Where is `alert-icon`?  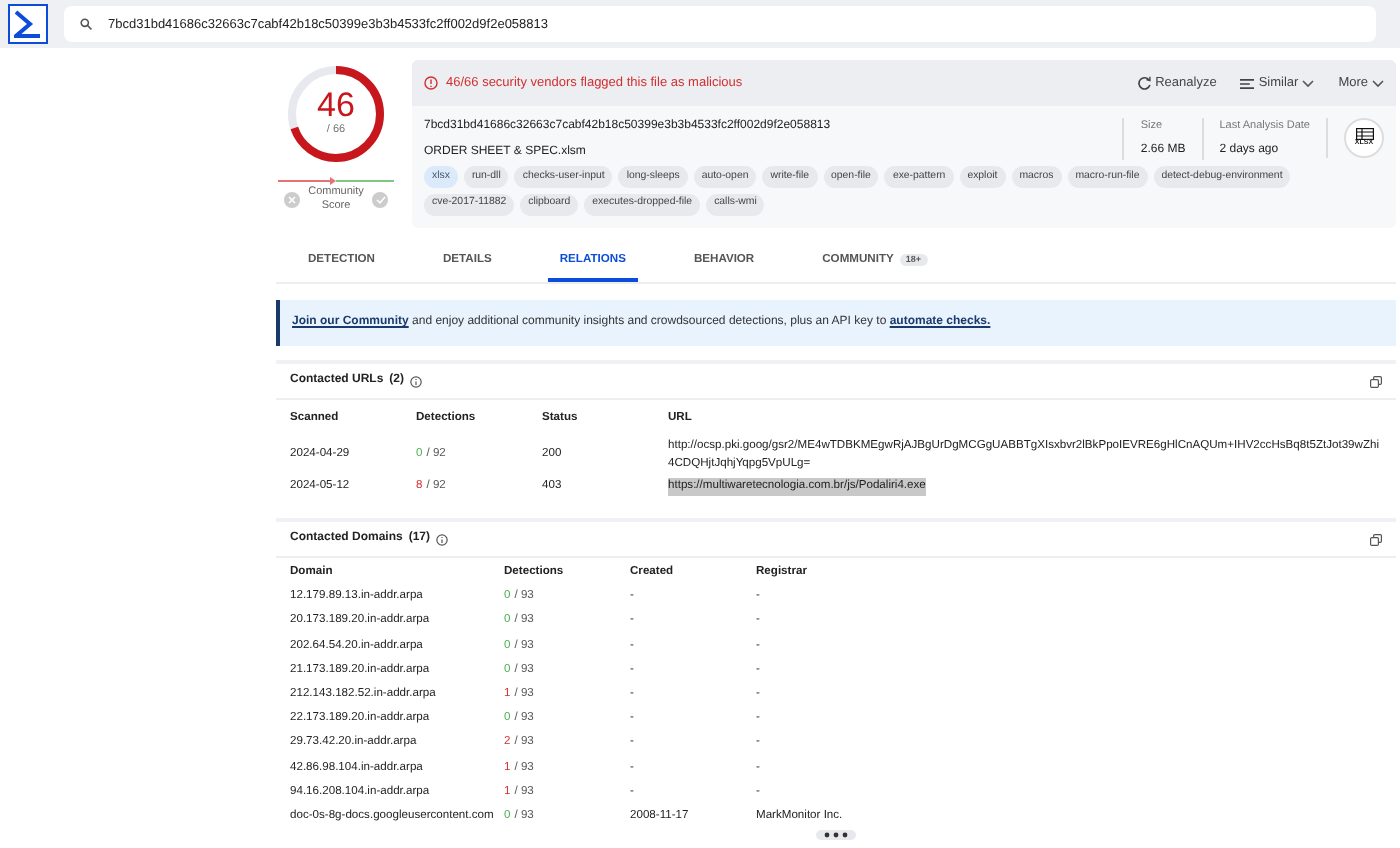 alert-icon is located at coordinates (431, 83).